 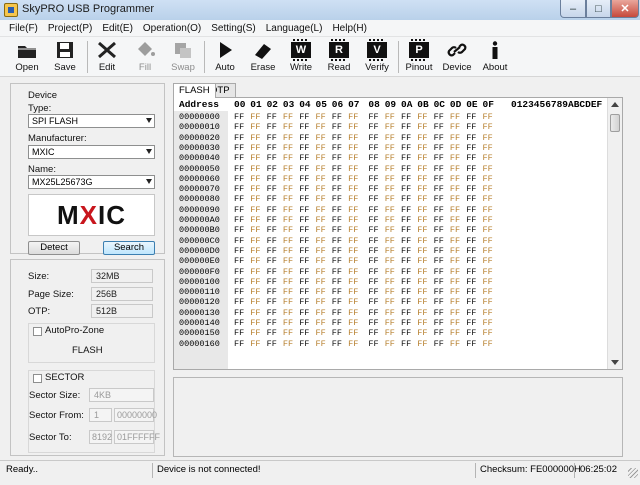 What do you see at coordinates (27, 57) in the screenshot?
I see `open-button: Open` at bounding box center [27, 57].